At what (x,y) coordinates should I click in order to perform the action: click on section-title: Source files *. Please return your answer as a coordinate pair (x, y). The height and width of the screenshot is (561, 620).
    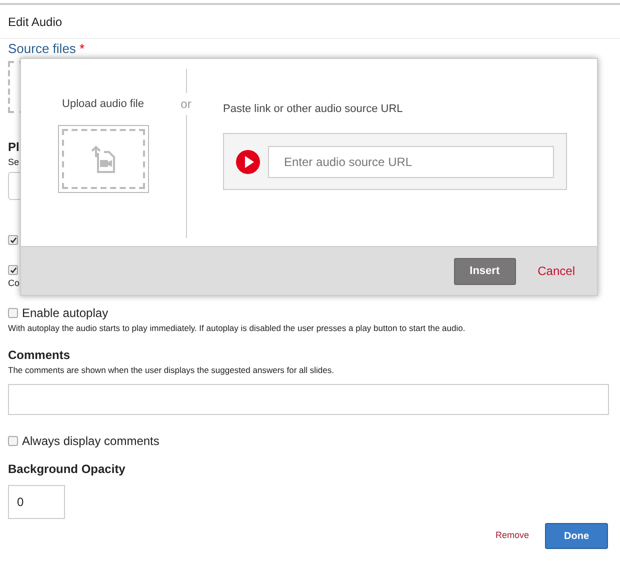
    Looking at the image, I should click on (46, 48).